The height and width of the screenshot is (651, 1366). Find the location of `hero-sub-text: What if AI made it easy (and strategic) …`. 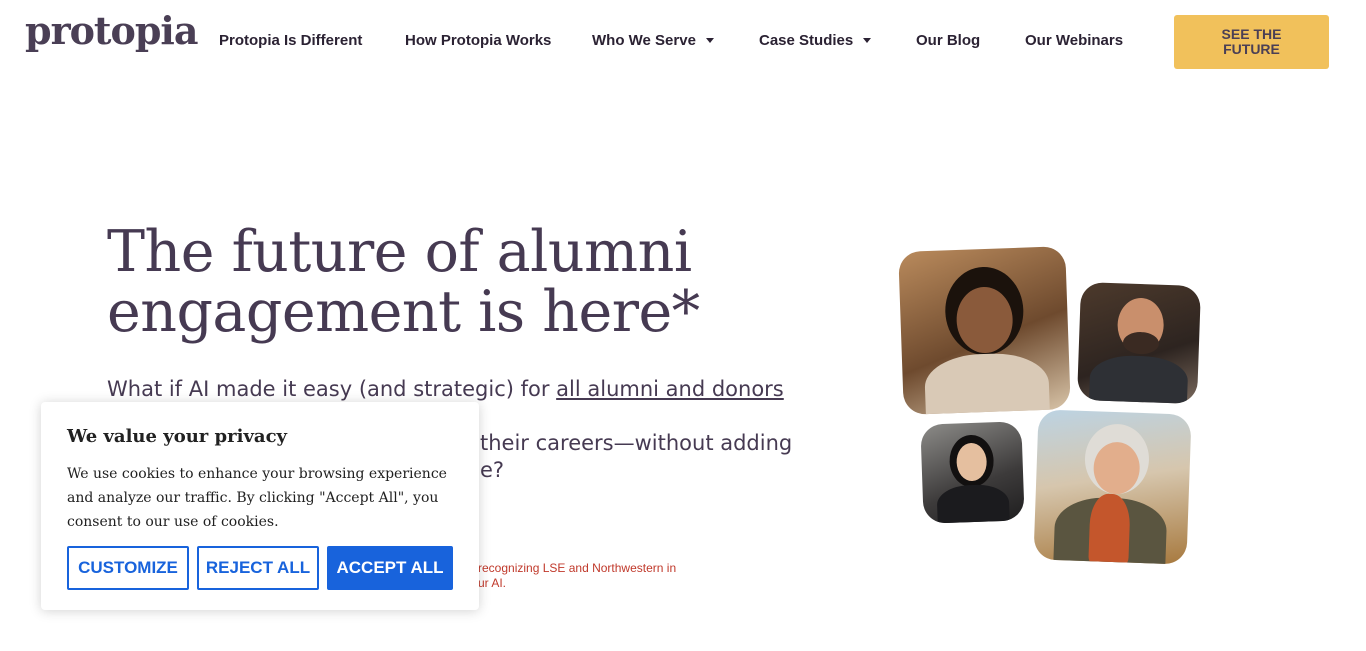

hero-sub-text: What if AI made it easy (and strategic) … is located at coordinates (332, 389).